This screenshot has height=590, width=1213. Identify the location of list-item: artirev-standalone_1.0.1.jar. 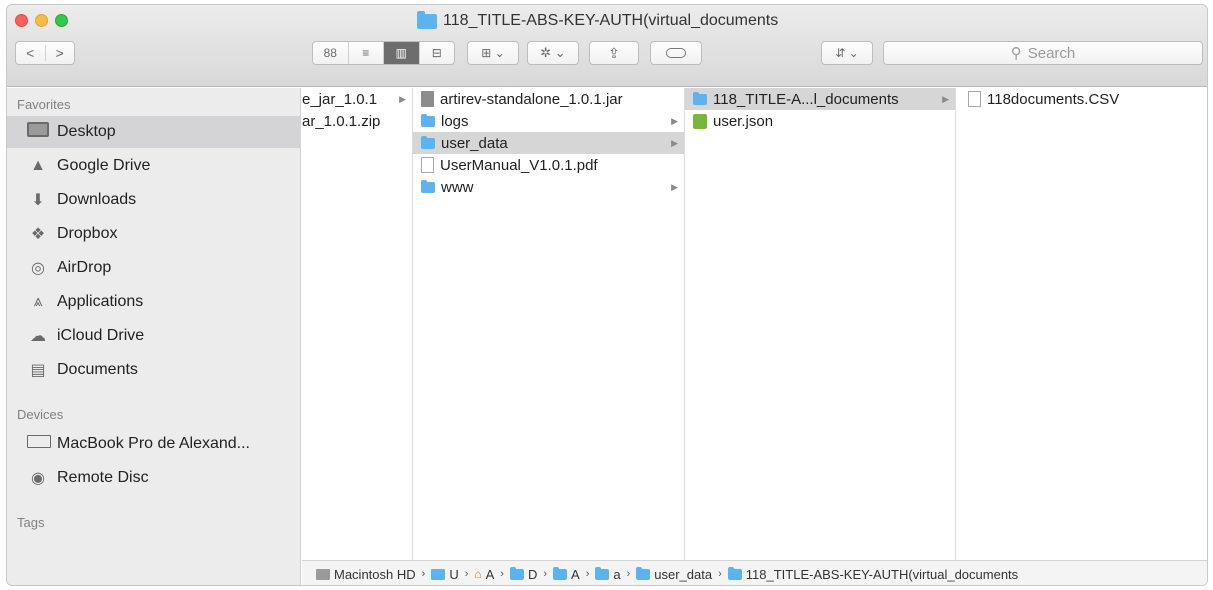
(548, 99).